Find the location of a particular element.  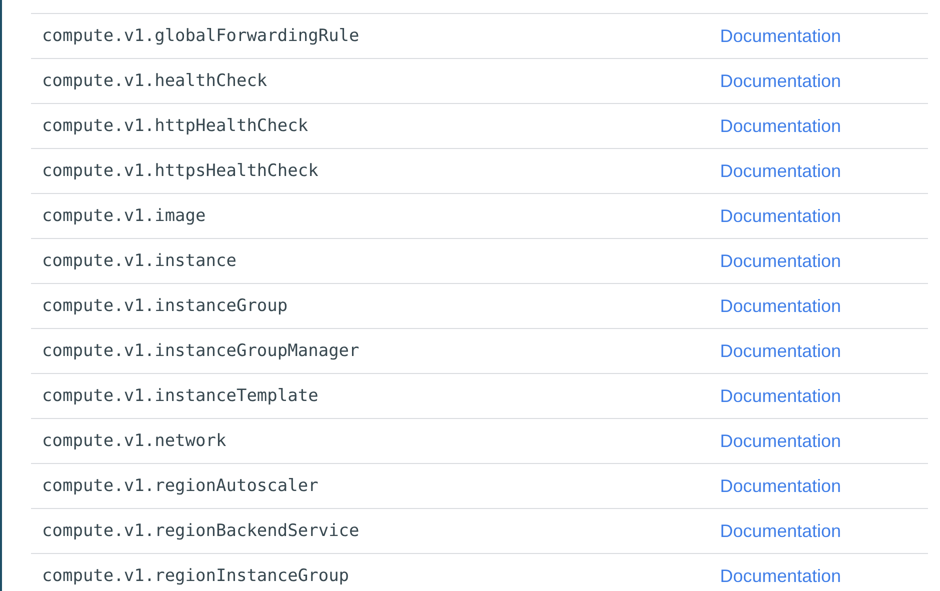

type-name: compute.v1.regionBackendService is located at coordinates (200, 531).